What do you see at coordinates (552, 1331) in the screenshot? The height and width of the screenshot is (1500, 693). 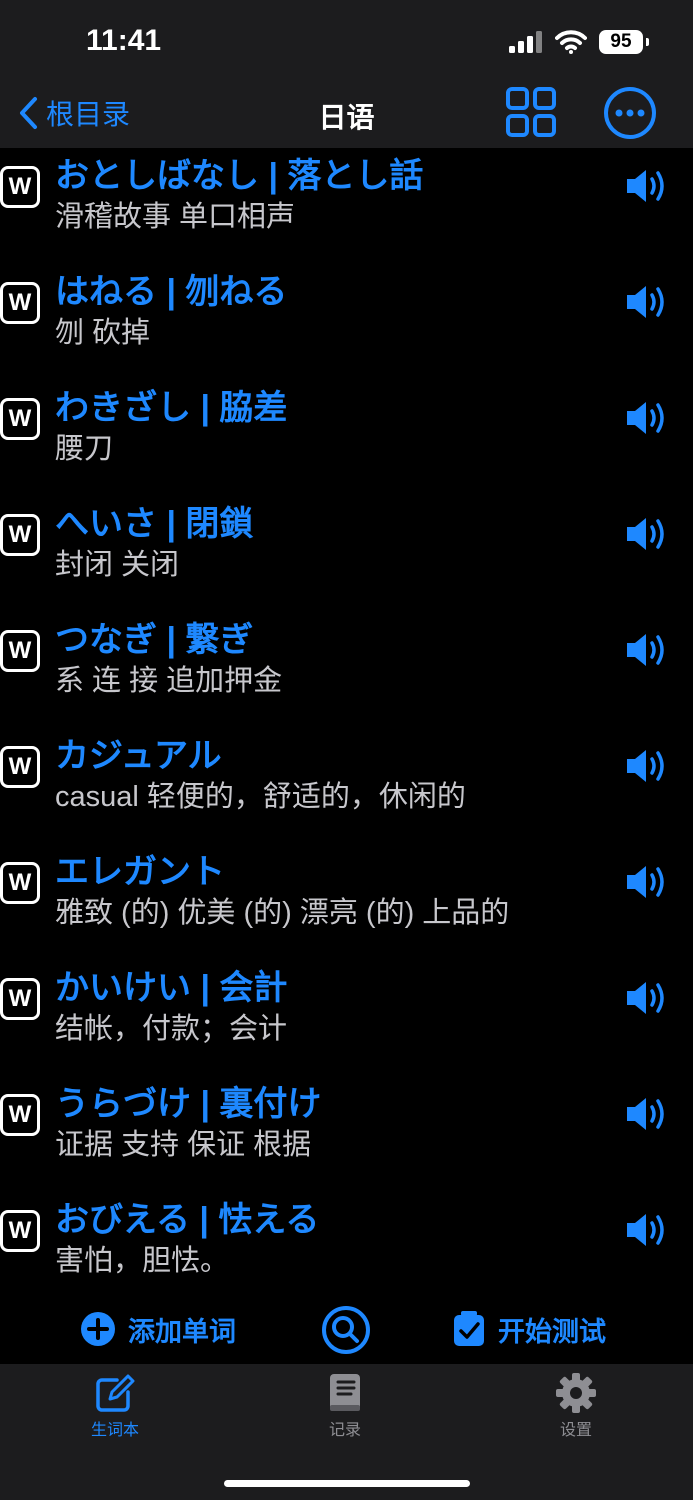 I see `start-test-label: 开始测试` at bounding box center [552, 1331].